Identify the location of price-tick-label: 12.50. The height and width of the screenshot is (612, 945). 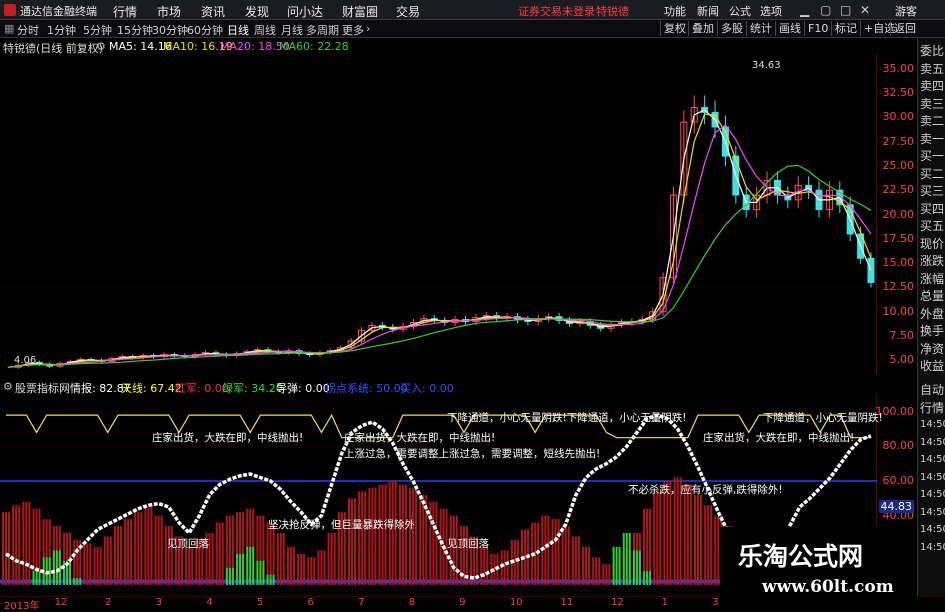
(898, 287).